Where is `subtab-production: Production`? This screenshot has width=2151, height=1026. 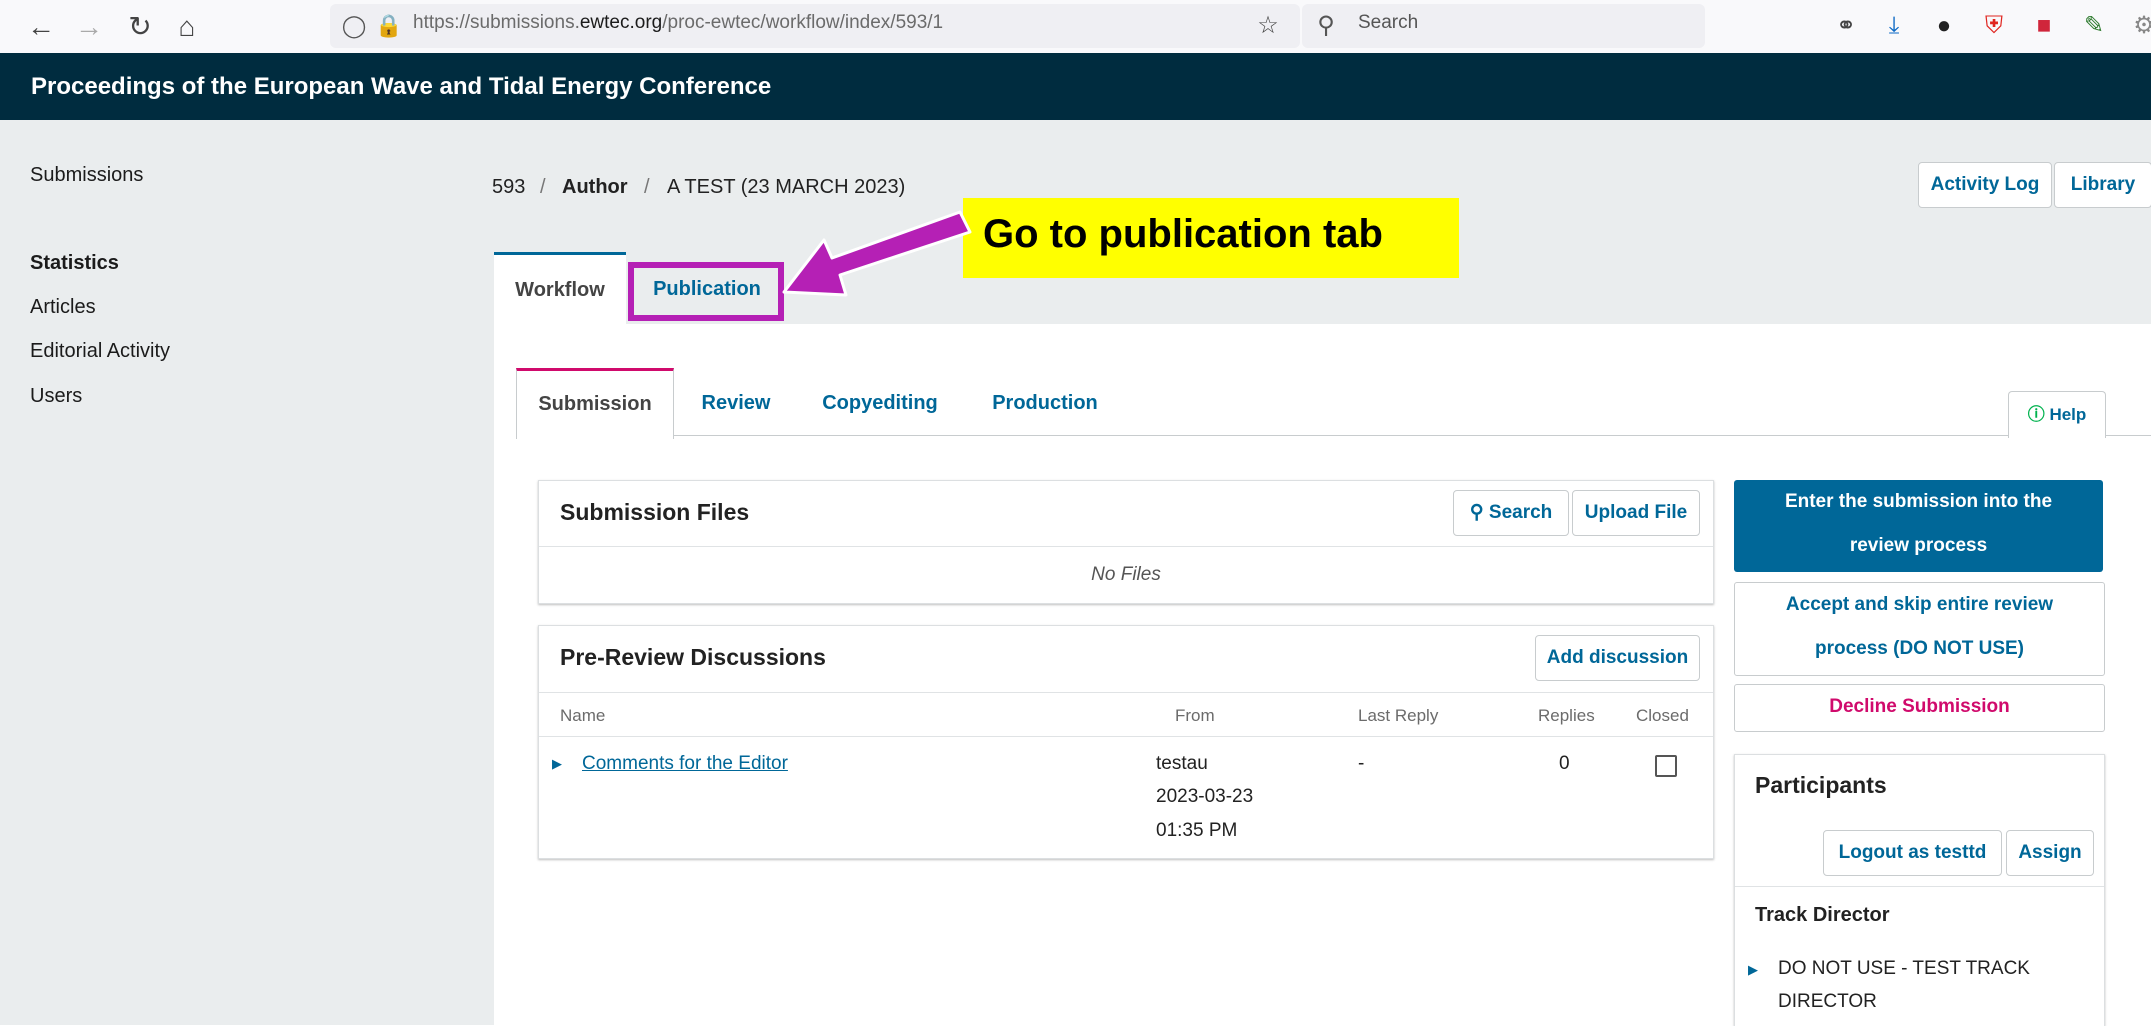
subtab-production: Production is located at coordinates (1045, 403).